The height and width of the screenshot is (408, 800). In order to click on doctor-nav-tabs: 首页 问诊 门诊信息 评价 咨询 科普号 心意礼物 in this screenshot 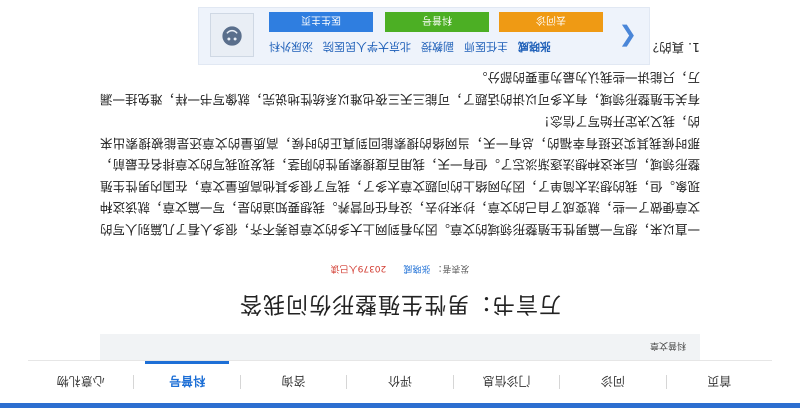, I will do `click(400, 381)`.